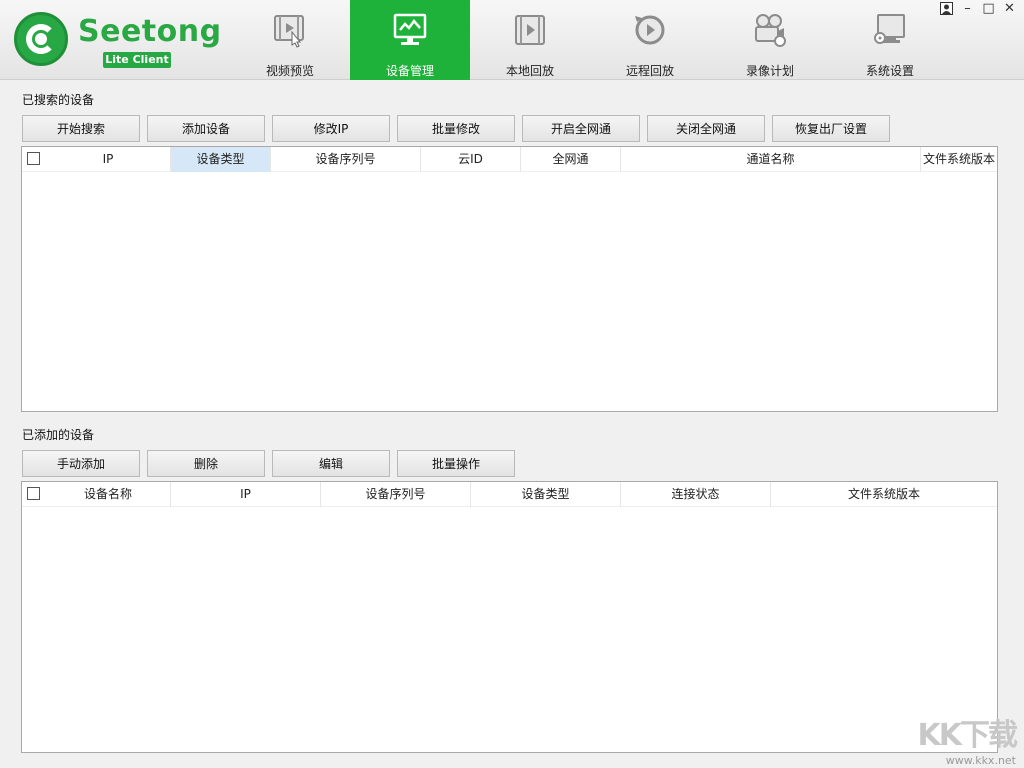 This screenshot has width=1024, height=768. Describe the element at coordinates (889, 71) in the screenshot. I see `tab-label: 系统设置` at that location.